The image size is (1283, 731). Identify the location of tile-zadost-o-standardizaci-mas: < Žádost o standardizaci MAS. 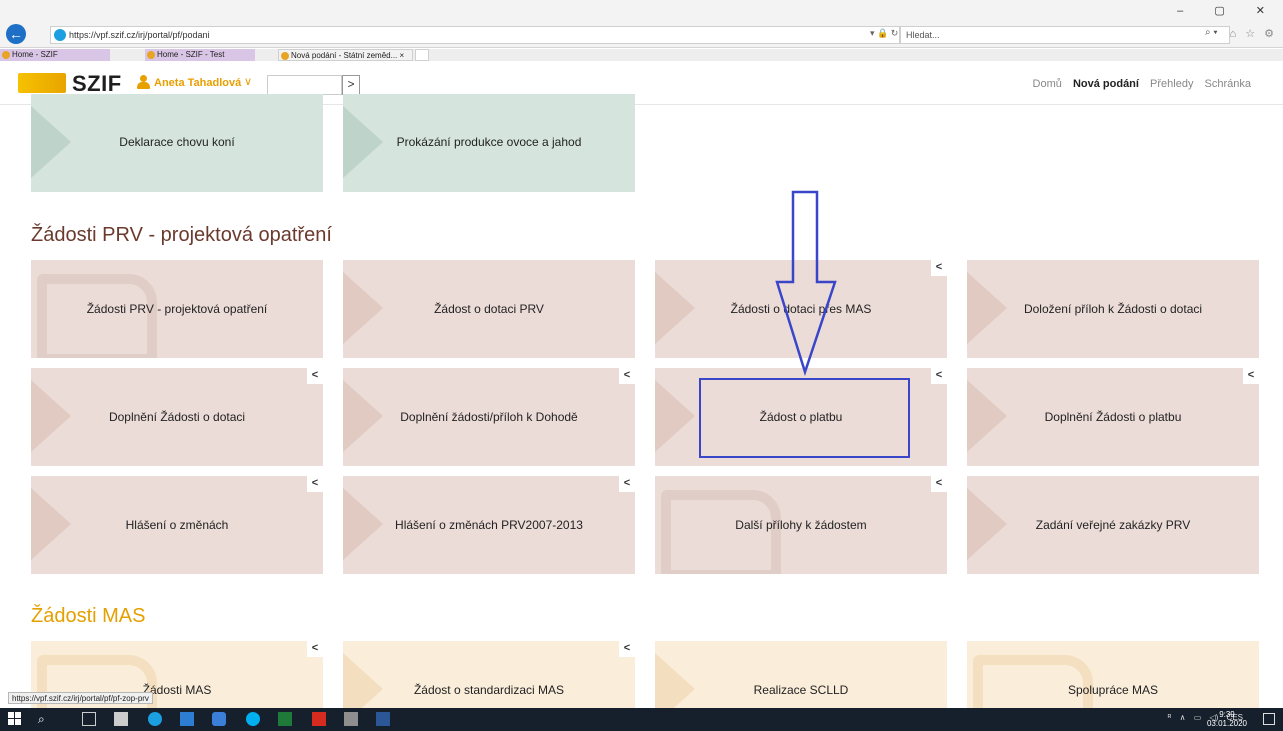
(489, 674).